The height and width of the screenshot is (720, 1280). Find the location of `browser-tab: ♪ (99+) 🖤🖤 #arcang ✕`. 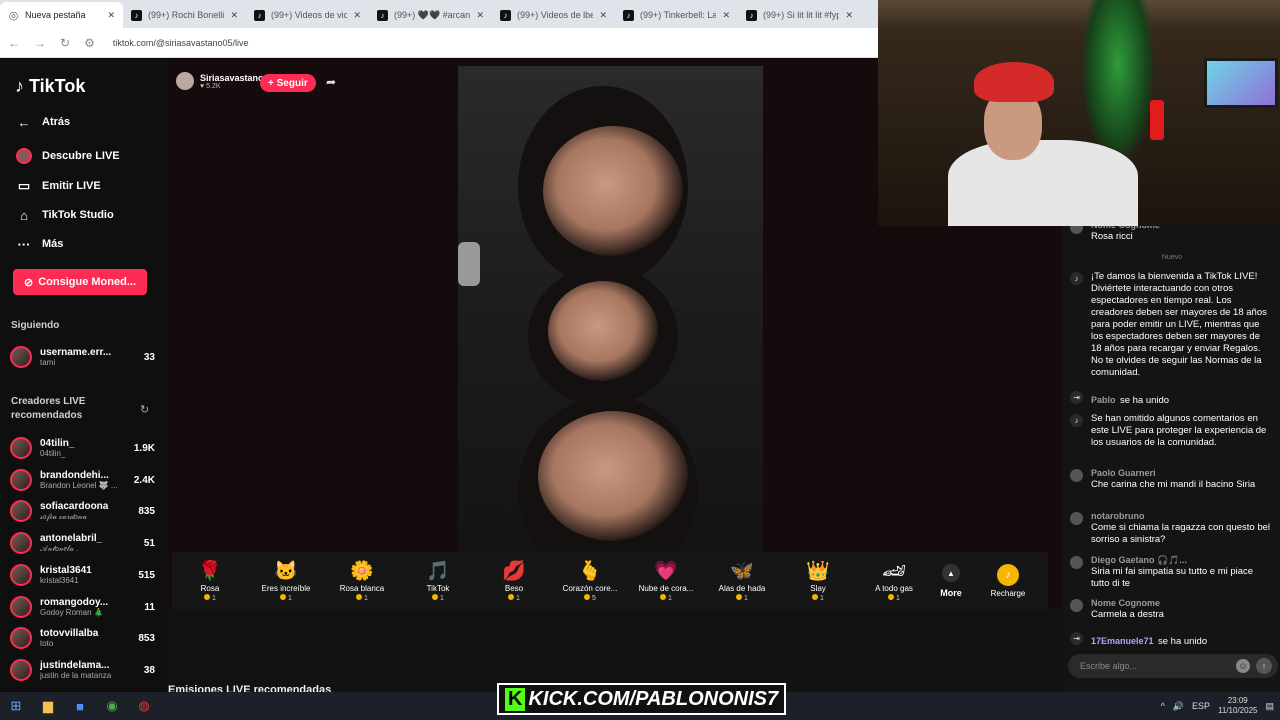

browser-tab: ♪ (99+) 🖤🖤 #arcang ✕ is located at coordinates (430, 15).